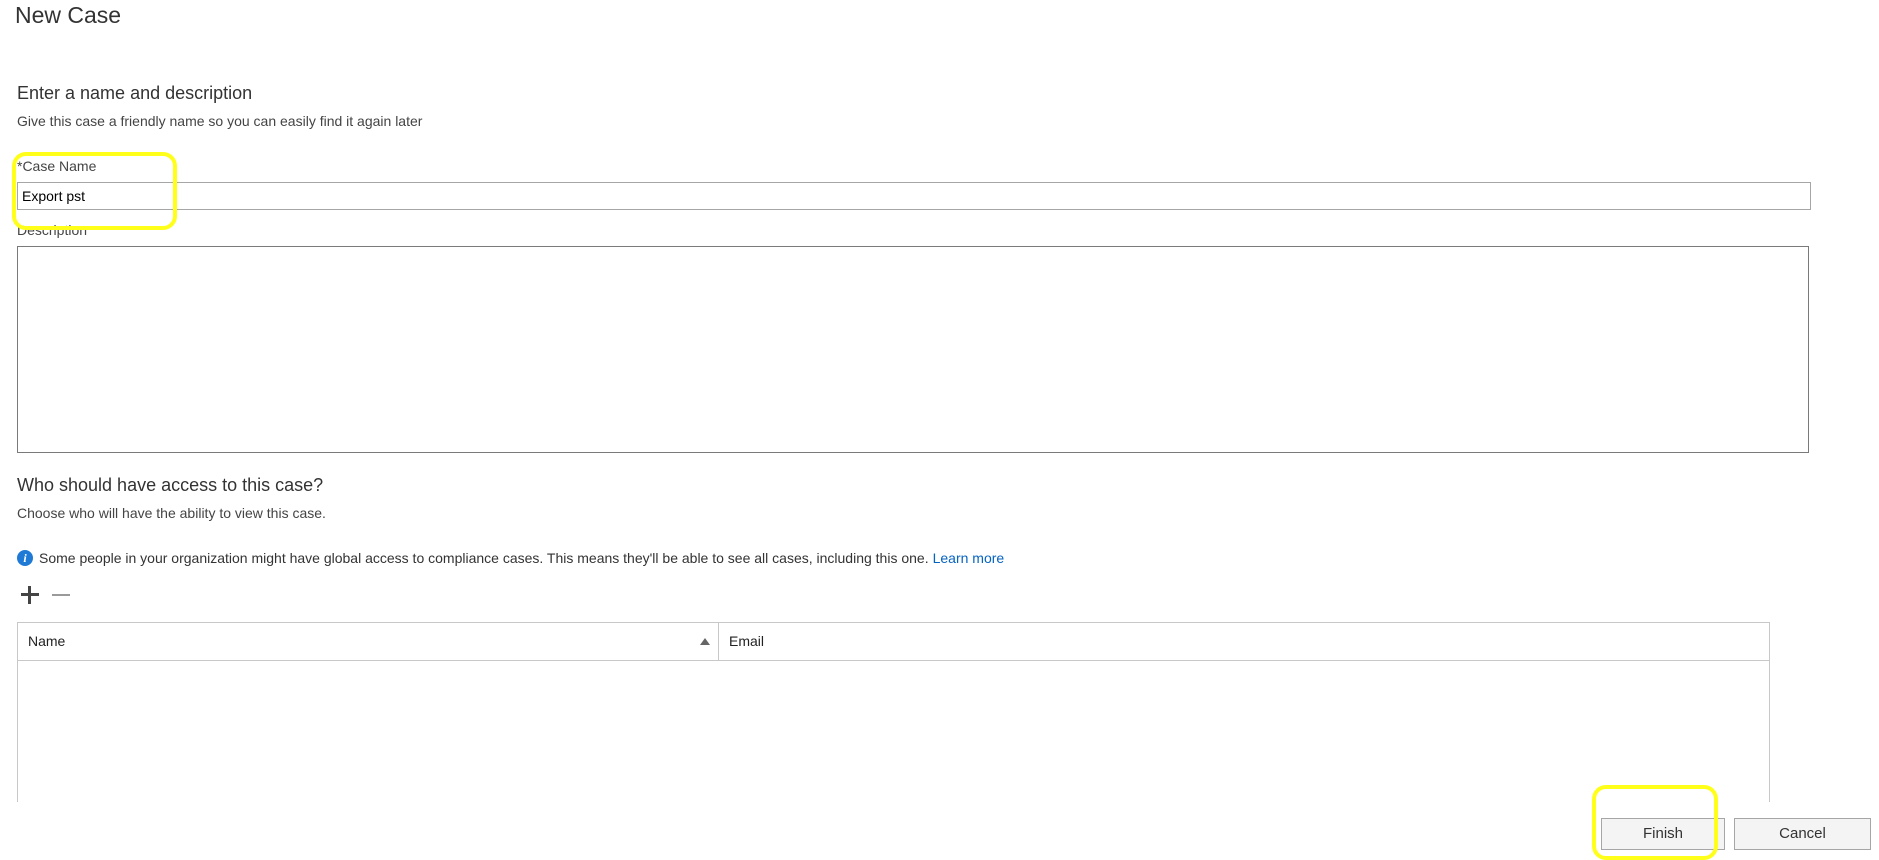  I want to click on minus-icon, so click(61, 595).